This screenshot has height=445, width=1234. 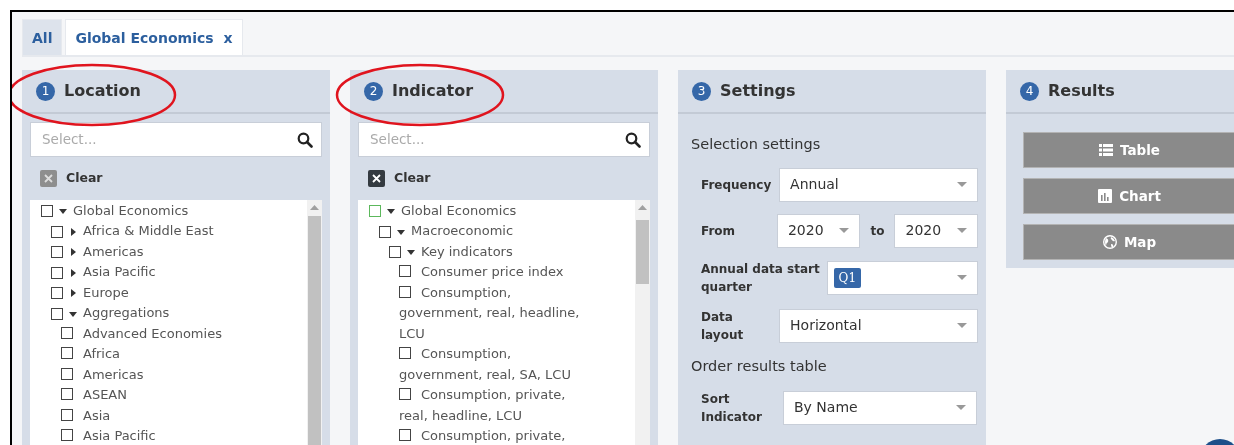 What do you see at coordinates (132, 231) in the screenshot?
I see `tree-item: Africa & Middle East` at bounding box center [132, 231].